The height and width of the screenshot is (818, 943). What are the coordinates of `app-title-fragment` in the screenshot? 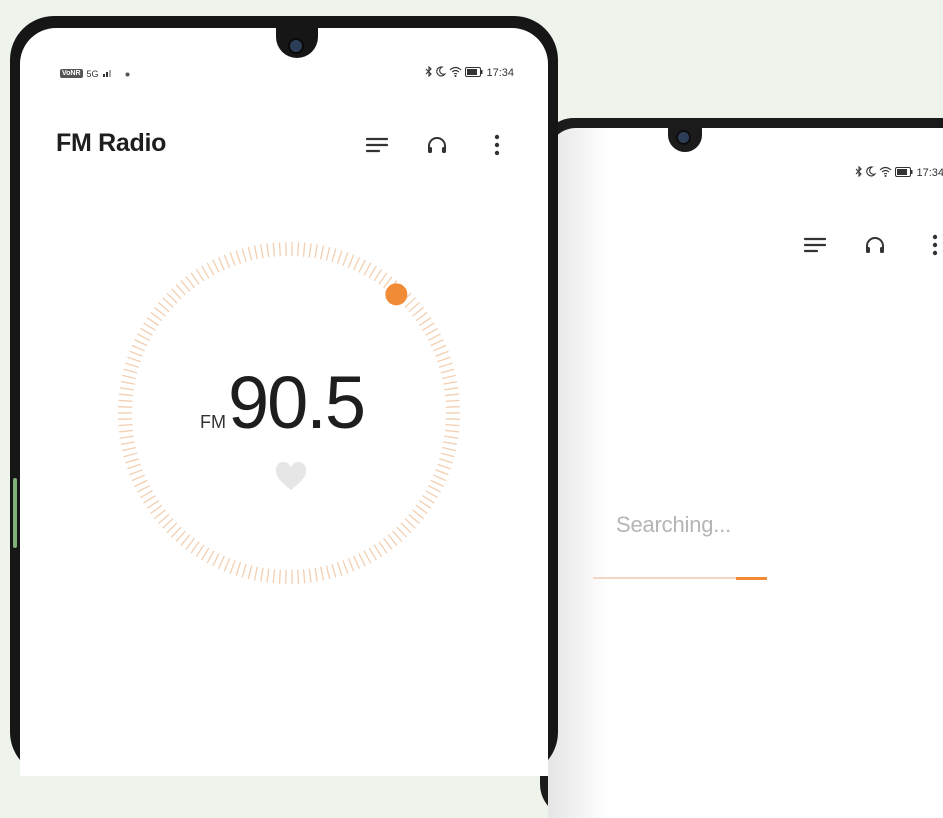 It's located at (567, 246).